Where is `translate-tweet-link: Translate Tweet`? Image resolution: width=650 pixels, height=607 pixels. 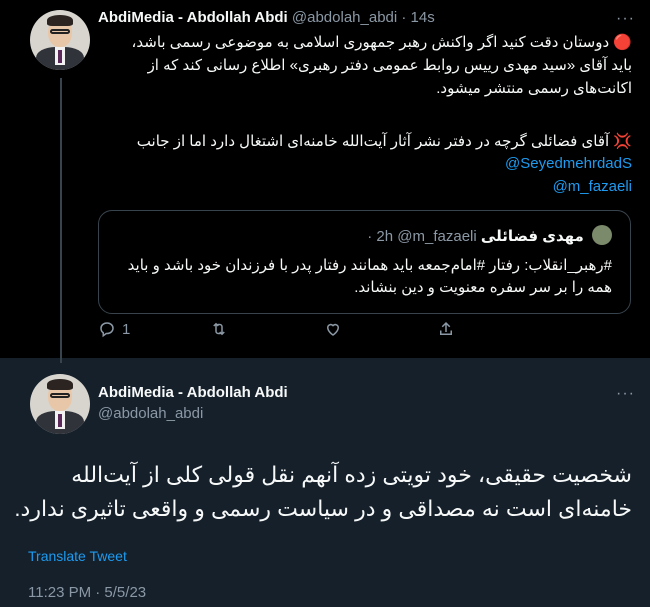
translate-tweet-link: Translate Tweet is located at coordinates (77, 556).